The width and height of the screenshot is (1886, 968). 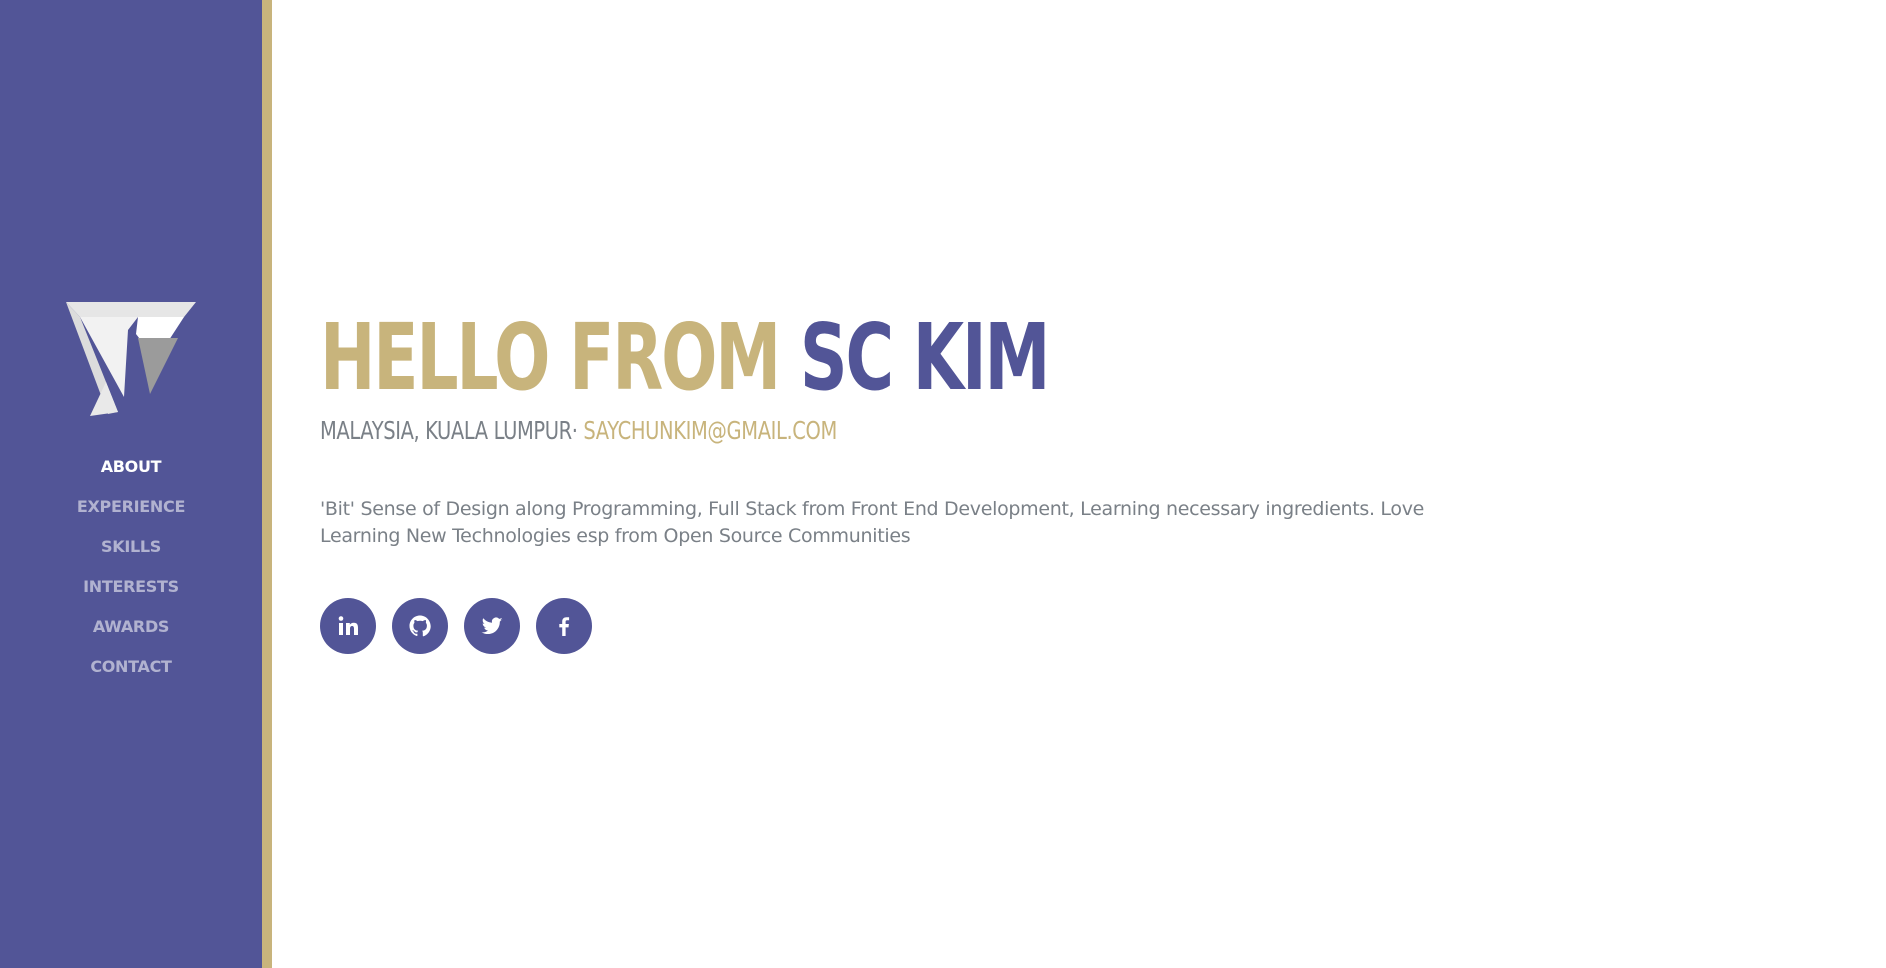 I want to click on github-button, so click(x=420, y=626).